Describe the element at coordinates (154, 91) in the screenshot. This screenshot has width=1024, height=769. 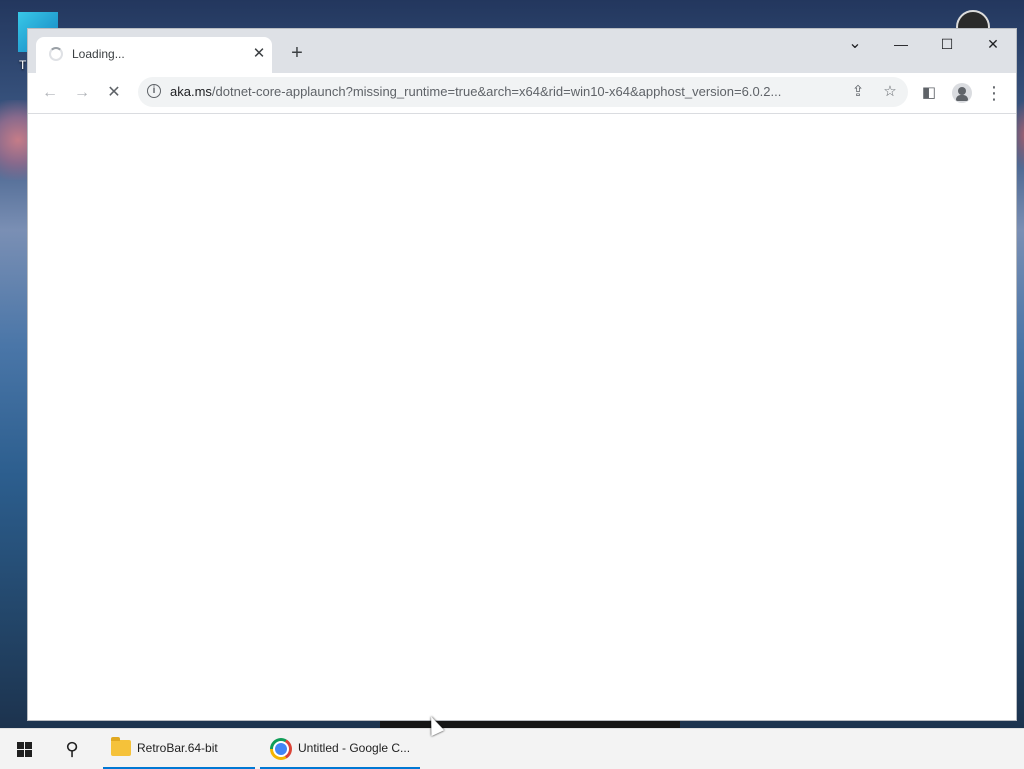
I see `site-info-icon: i` at that location.